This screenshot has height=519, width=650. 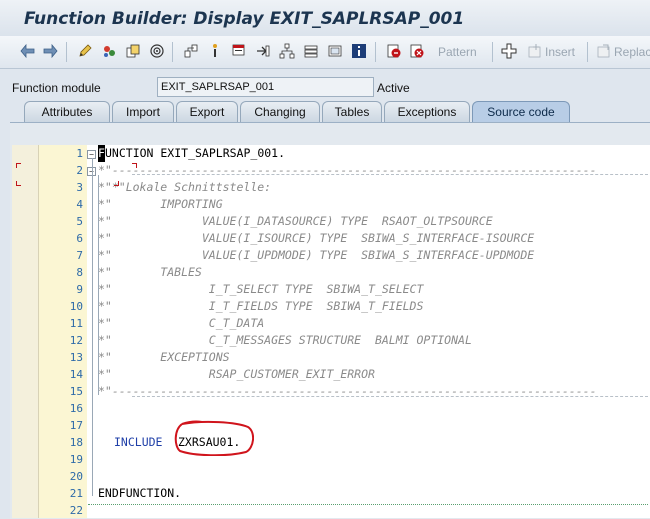 What do you see at coordinates (331, 153) in the screenshot?
I see `code-line: 1 F UNCTION EXIT_SAPLRSAP_001.` at bounding box center [331, 153].